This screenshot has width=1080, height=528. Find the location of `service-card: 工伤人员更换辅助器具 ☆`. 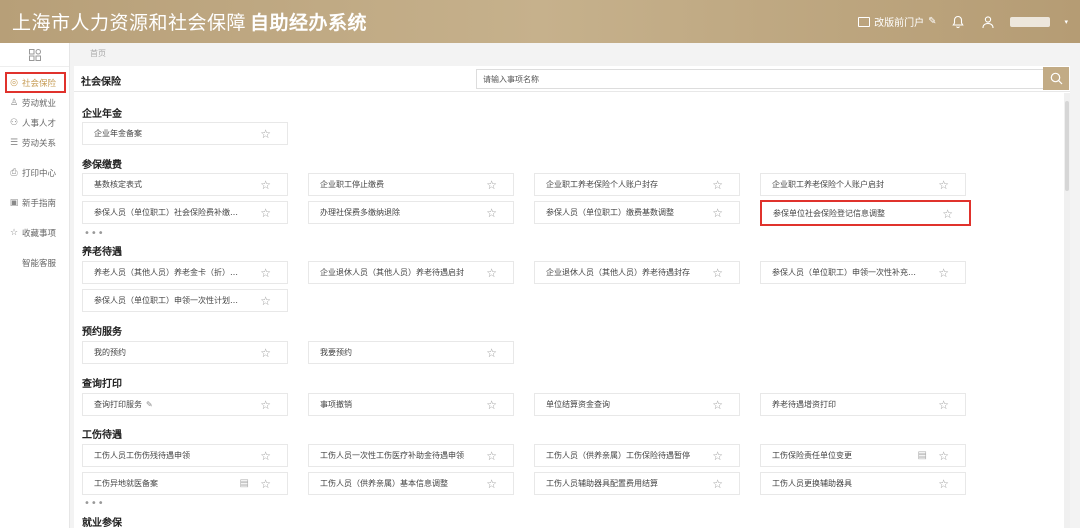

service-card: 工伤人员更换辅助器具 ☆ is located at coordinates (863, 483).